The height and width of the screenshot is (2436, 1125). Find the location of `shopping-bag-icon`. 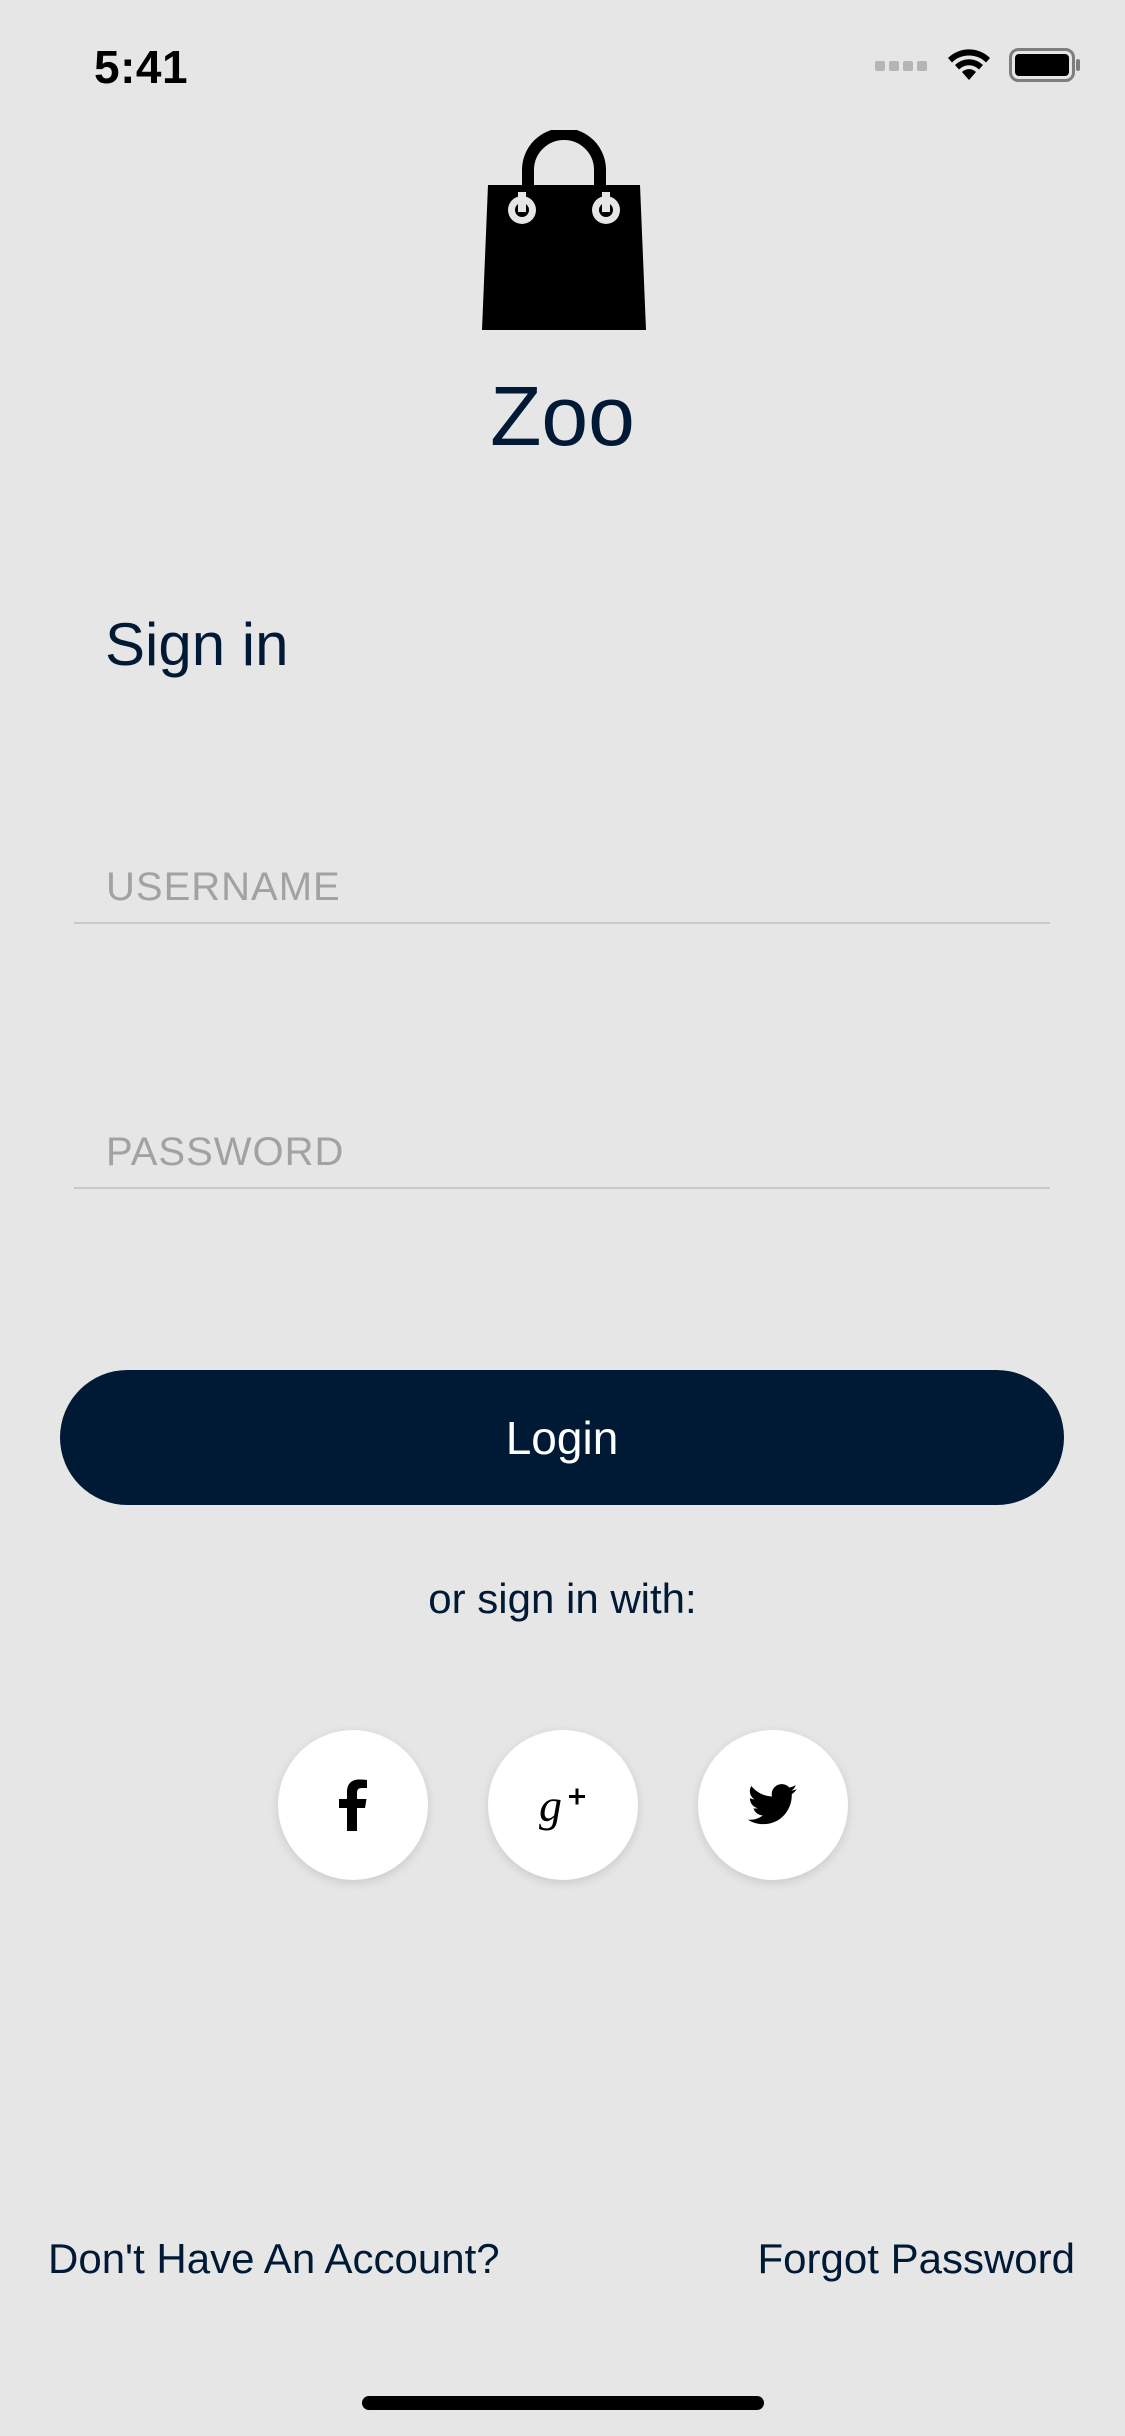

shopping-bag-icon is located at coordinates (564, 230).